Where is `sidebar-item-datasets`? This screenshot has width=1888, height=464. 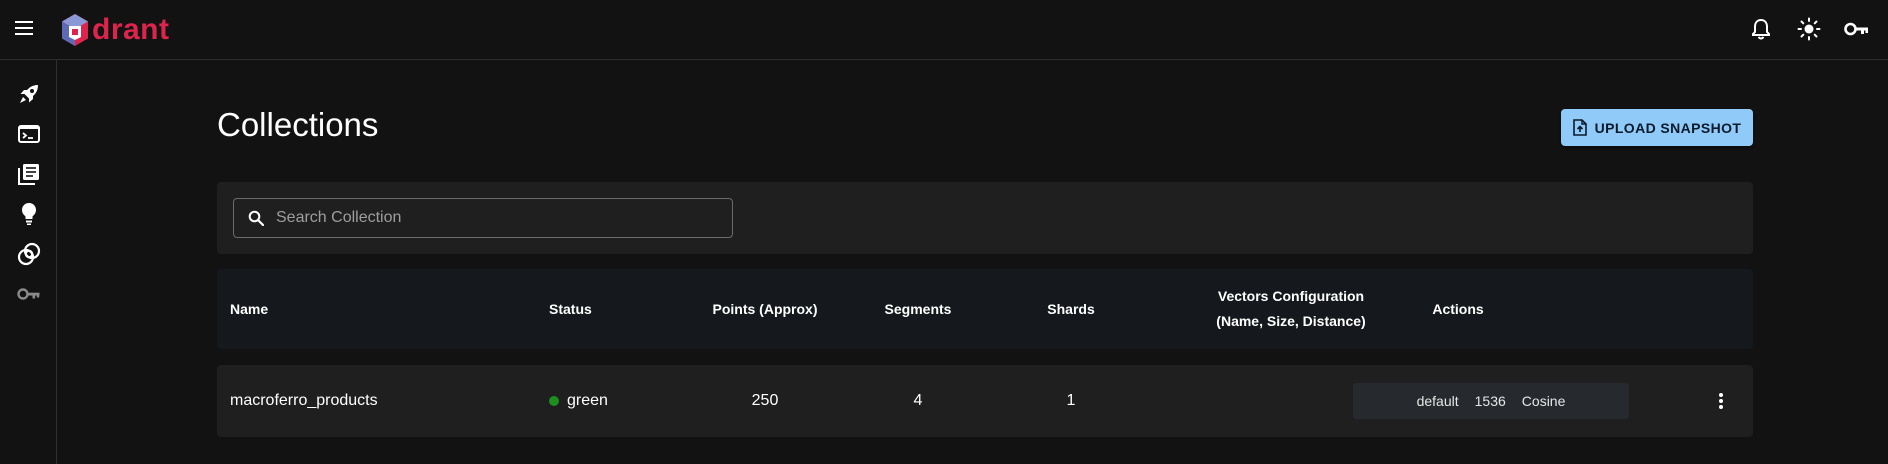 sidebar-item-datasets is located at coordinates (29, 254).